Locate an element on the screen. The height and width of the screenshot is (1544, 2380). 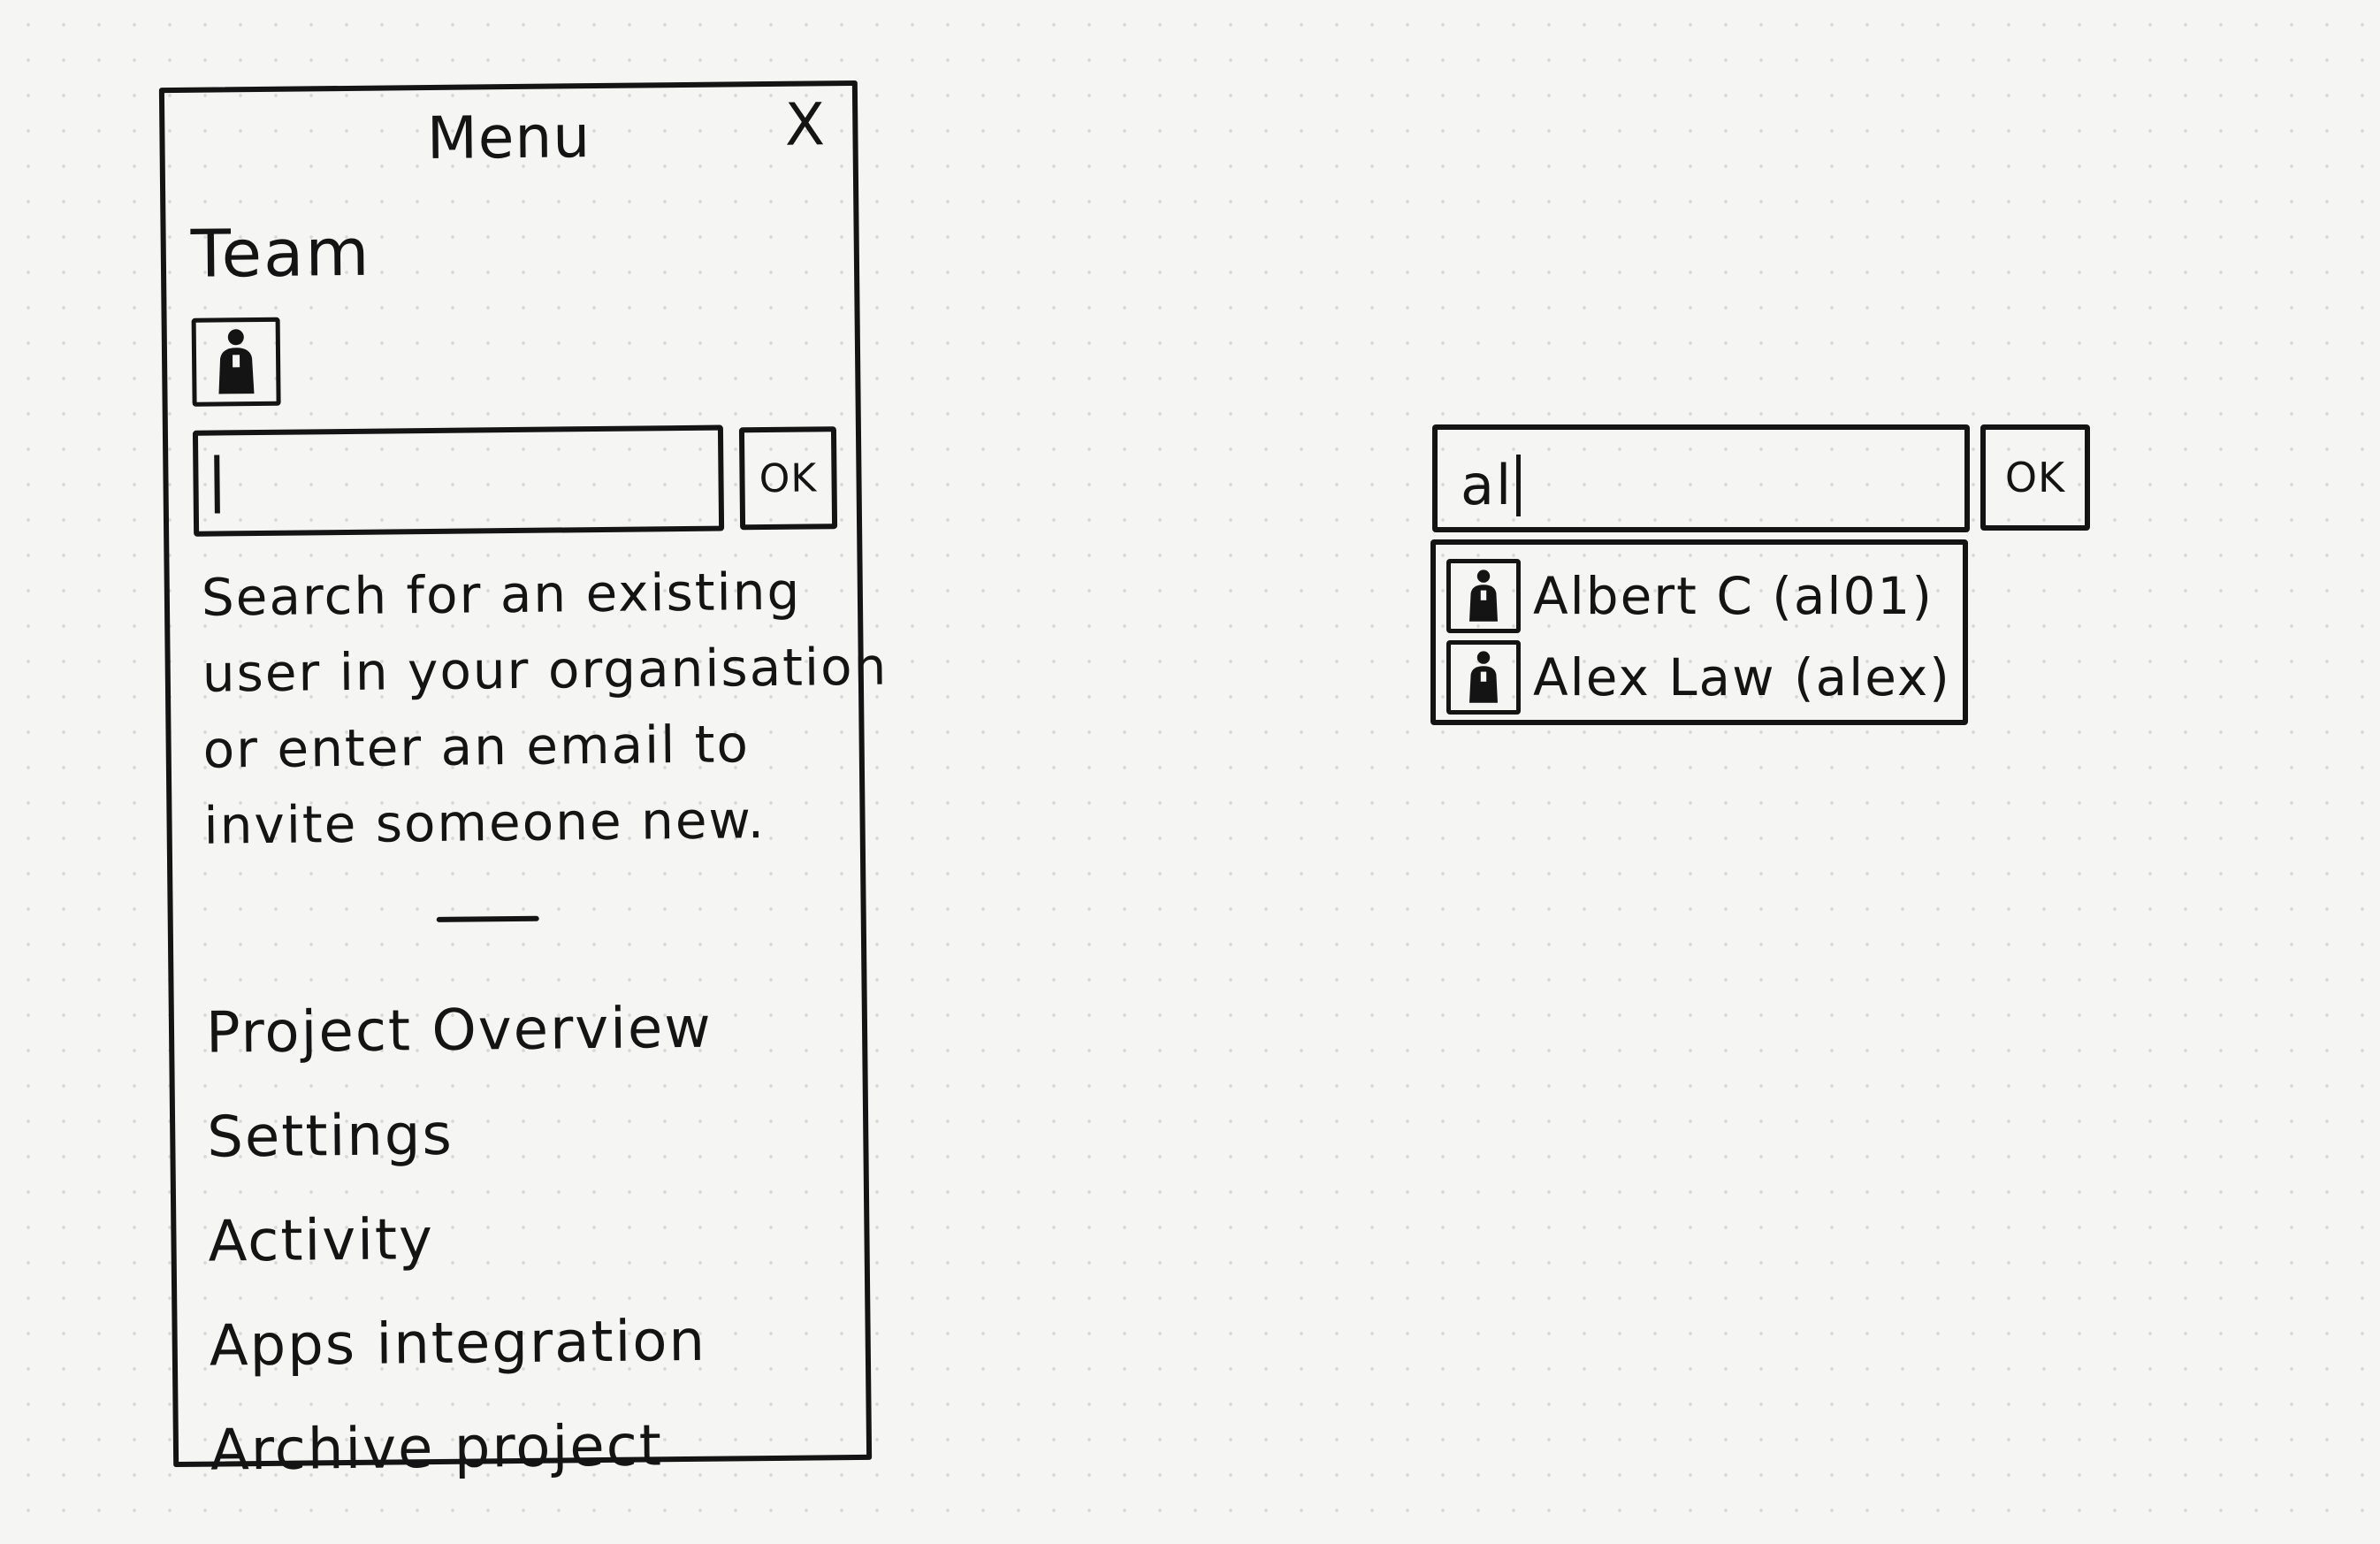
menu-item-archive-project: Archive project is located at coordinates (463, 1448).